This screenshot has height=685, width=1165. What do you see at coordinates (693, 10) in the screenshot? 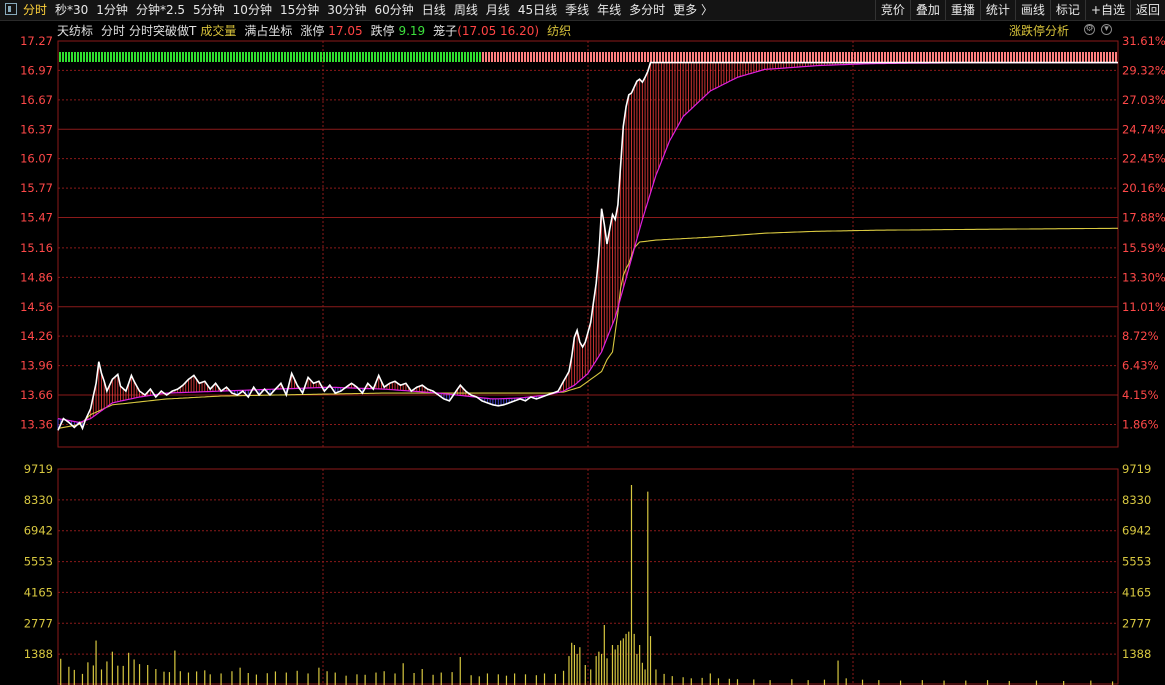
I see `period-tab-16: 更多 〉` at bounding box center [693, 10].